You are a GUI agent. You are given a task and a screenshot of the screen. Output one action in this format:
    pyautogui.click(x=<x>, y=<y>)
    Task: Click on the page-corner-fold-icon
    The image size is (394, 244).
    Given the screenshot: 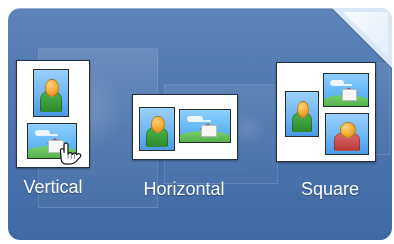 What is the action you would take?
    pyautogui.click(x=362, y=38)
    